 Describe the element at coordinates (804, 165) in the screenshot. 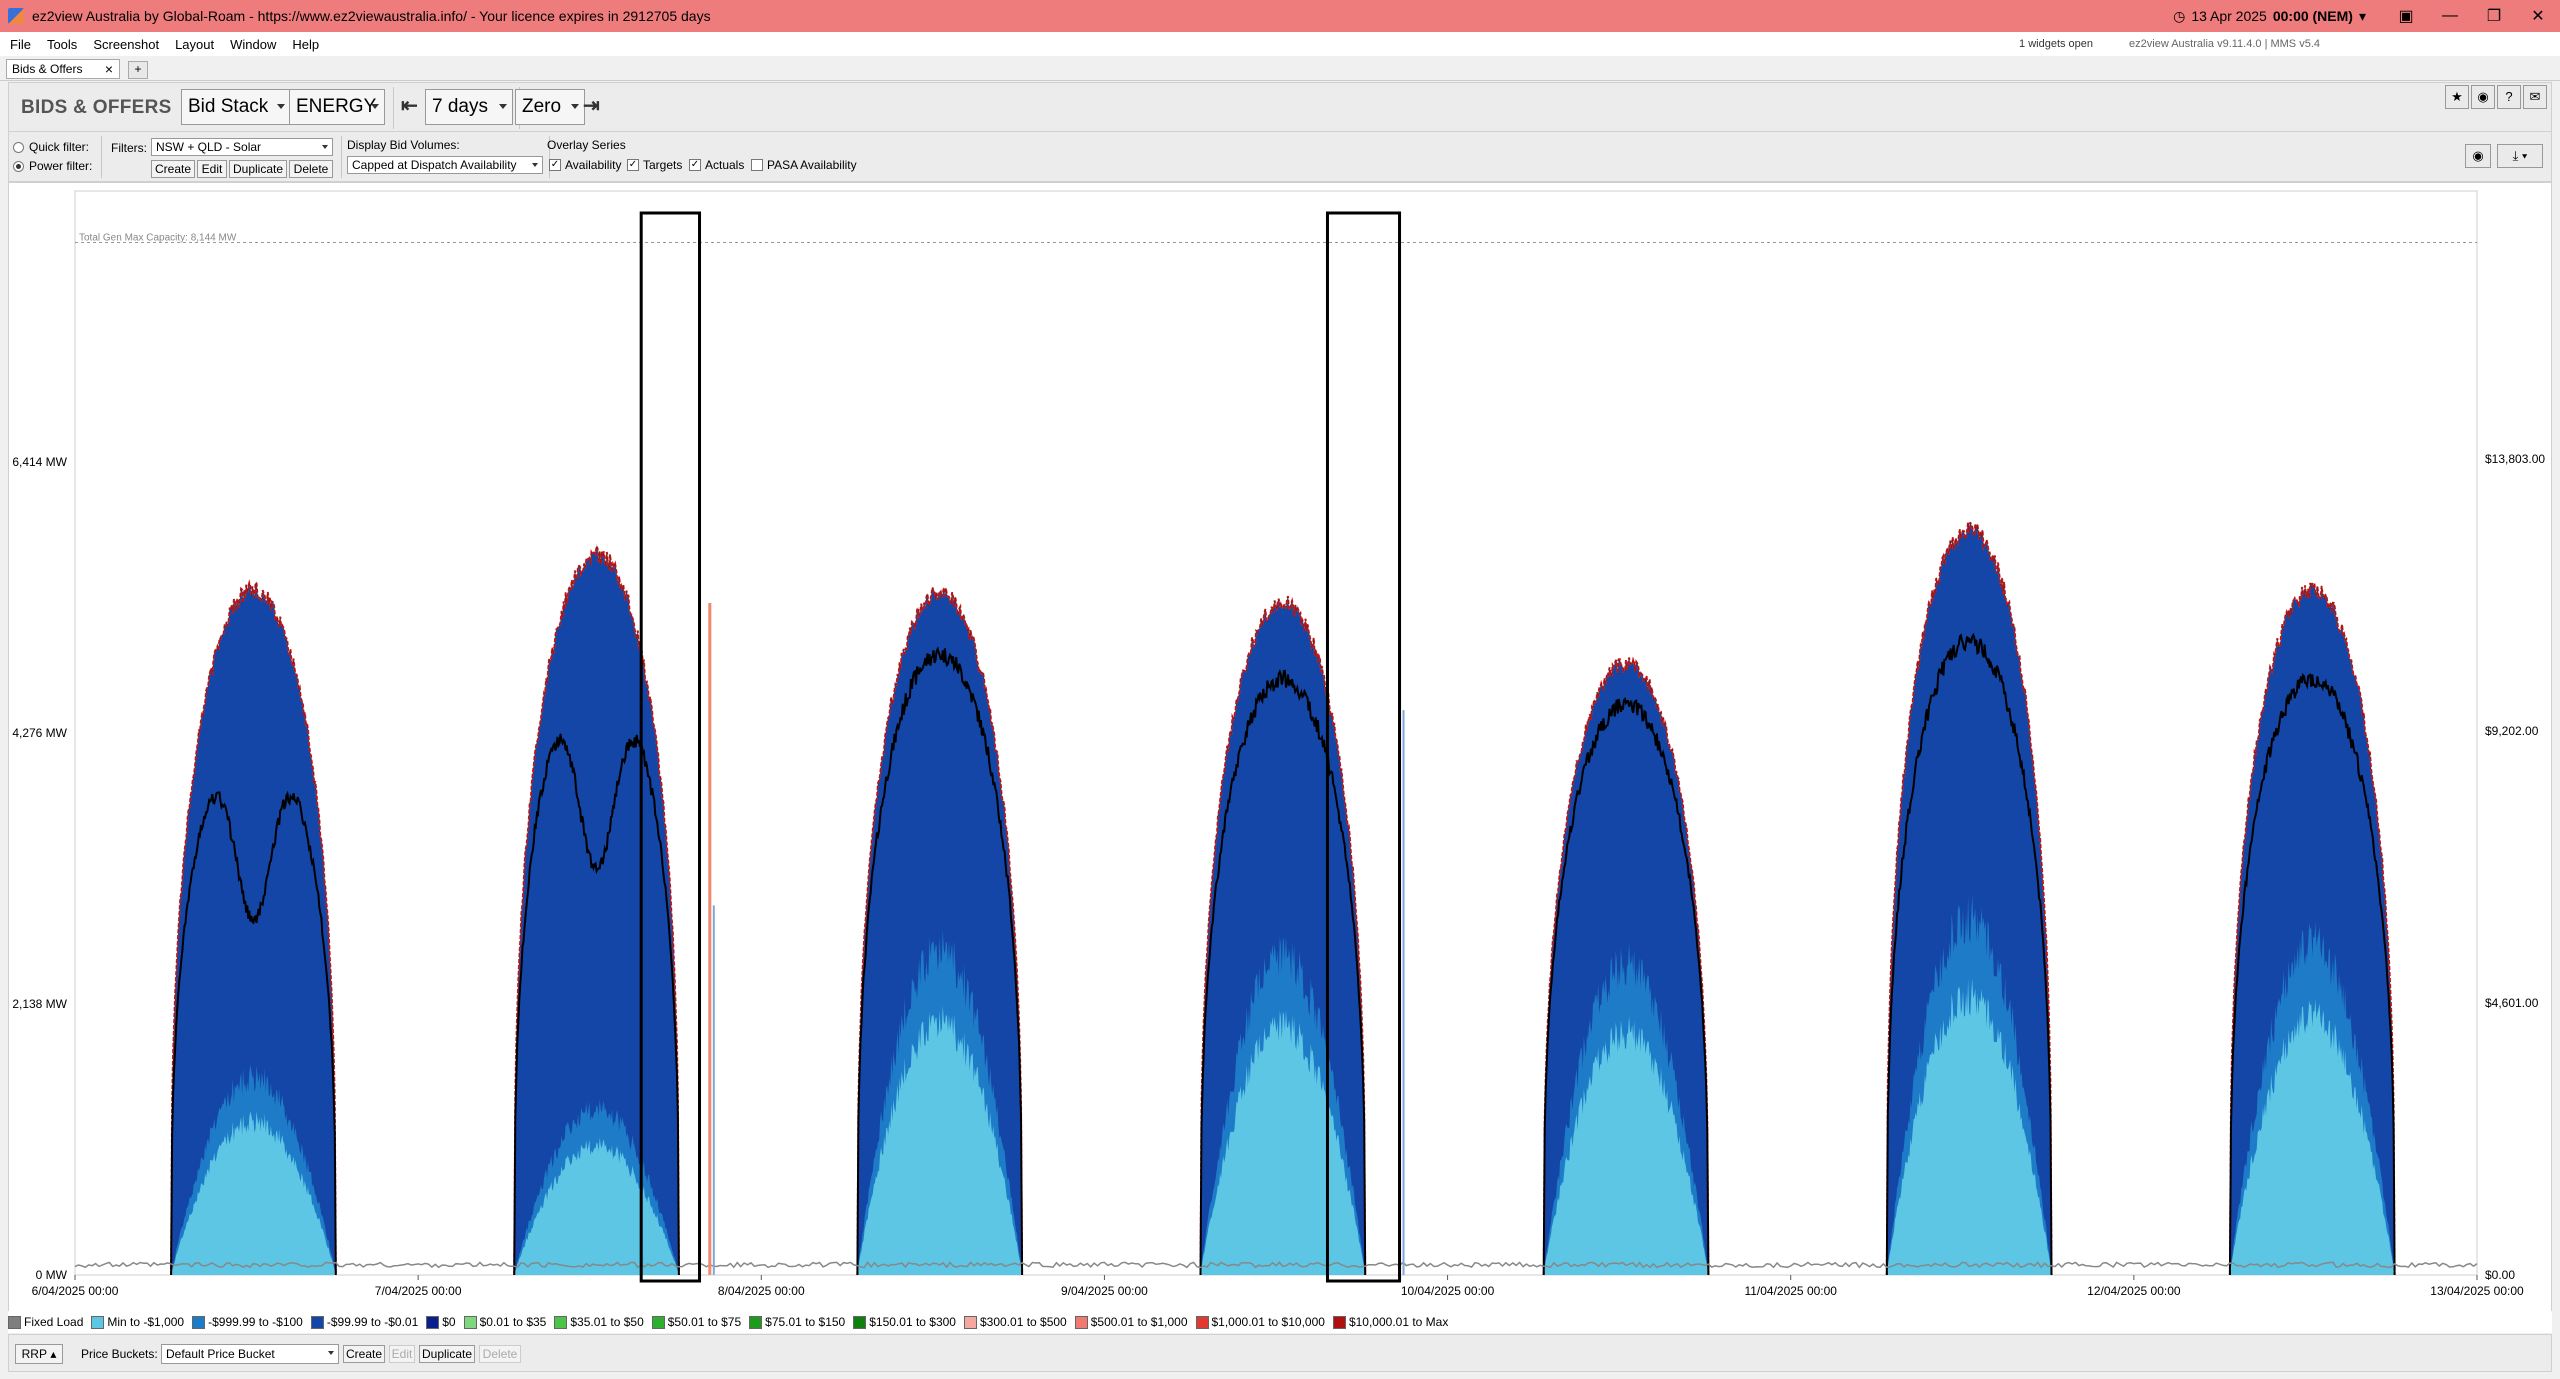

I see `overlay-pasa-checkbox: PASA Availability` at that location.